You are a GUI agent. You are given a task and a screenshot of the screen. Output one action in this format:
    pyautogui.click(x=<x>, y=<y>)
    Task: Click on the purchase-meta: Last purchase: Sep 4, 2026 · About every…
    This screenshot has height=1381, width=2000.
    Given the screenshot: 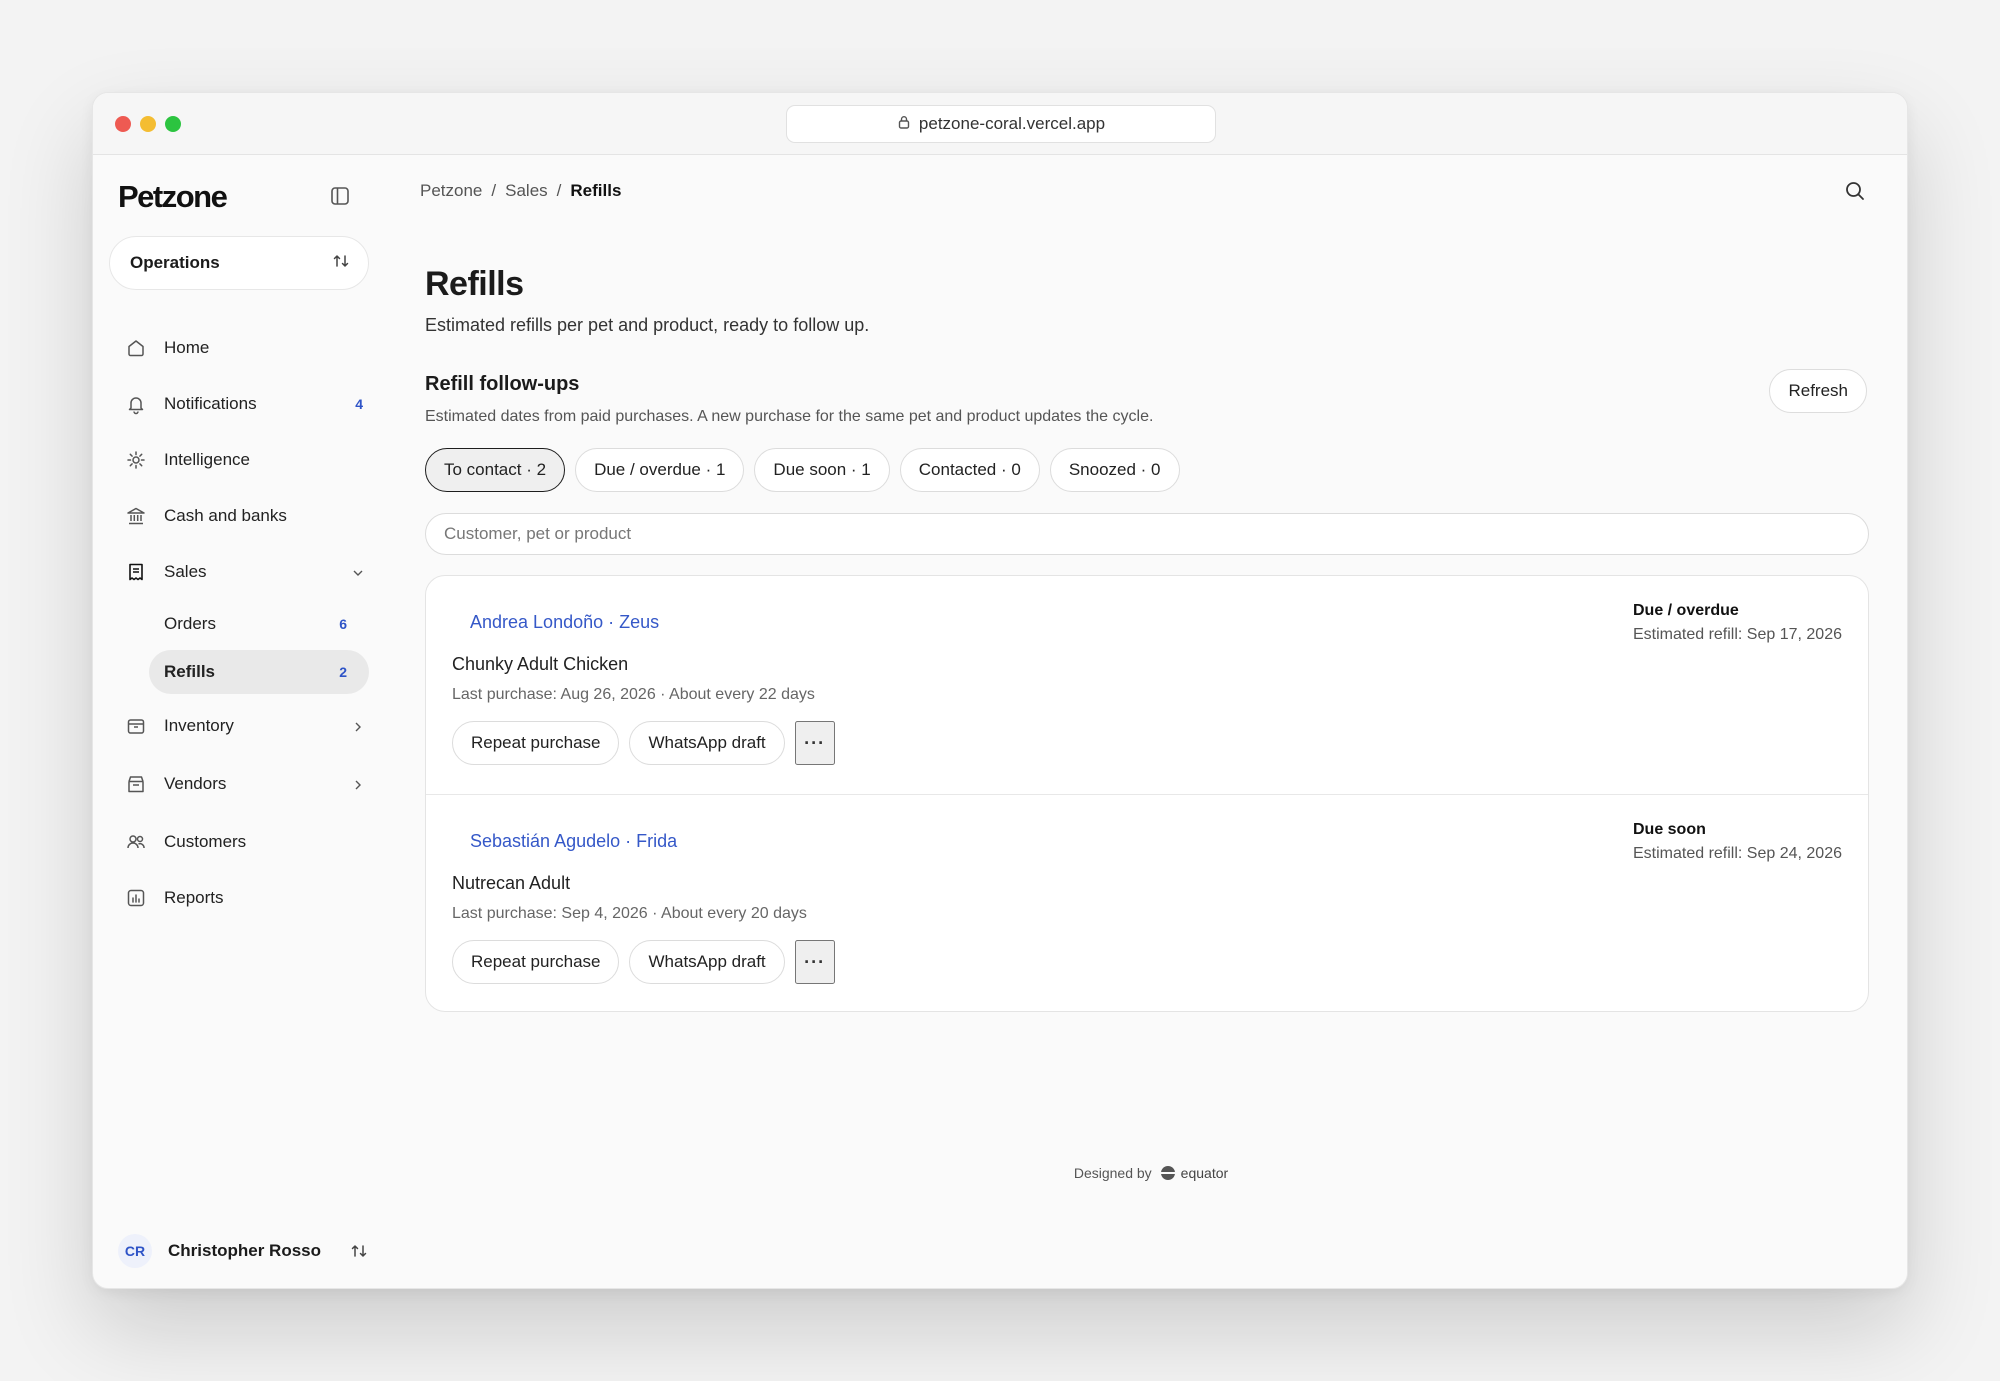 What is the action you would take?
    pyautogui.click(x=629, y=913)
    